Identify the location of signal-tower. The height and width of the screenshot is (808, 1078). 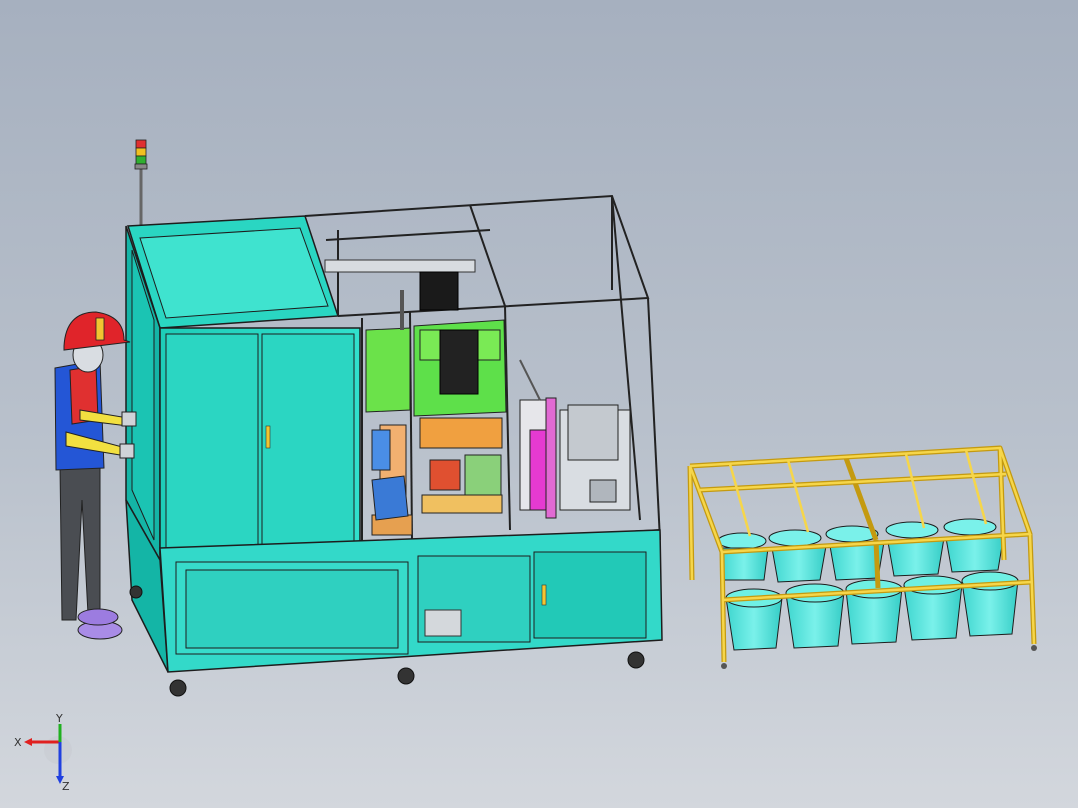
(141, 183).